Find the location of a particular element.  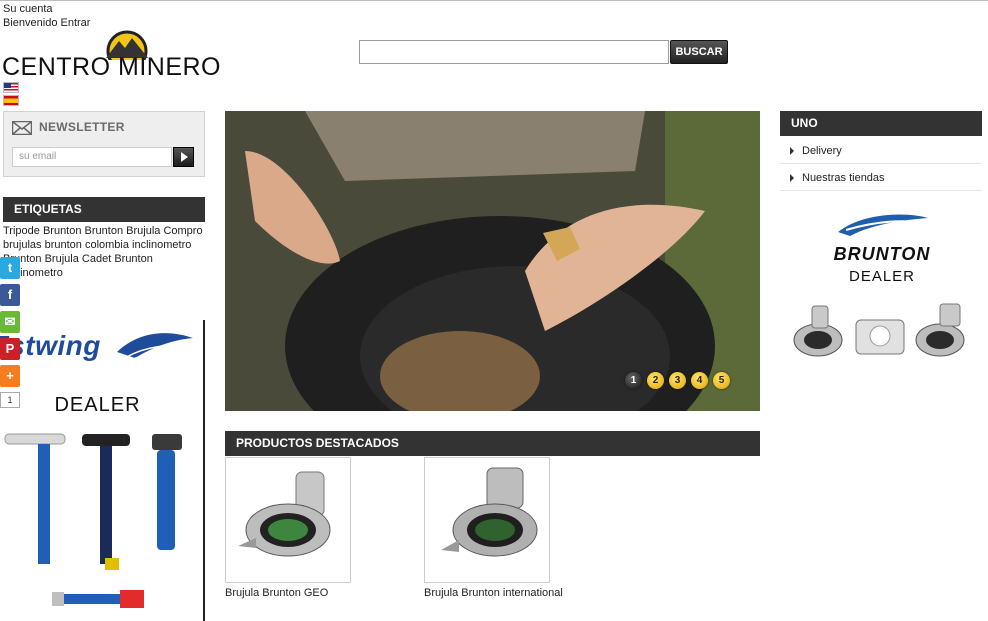

search-input is located at coordinates (514, 52).